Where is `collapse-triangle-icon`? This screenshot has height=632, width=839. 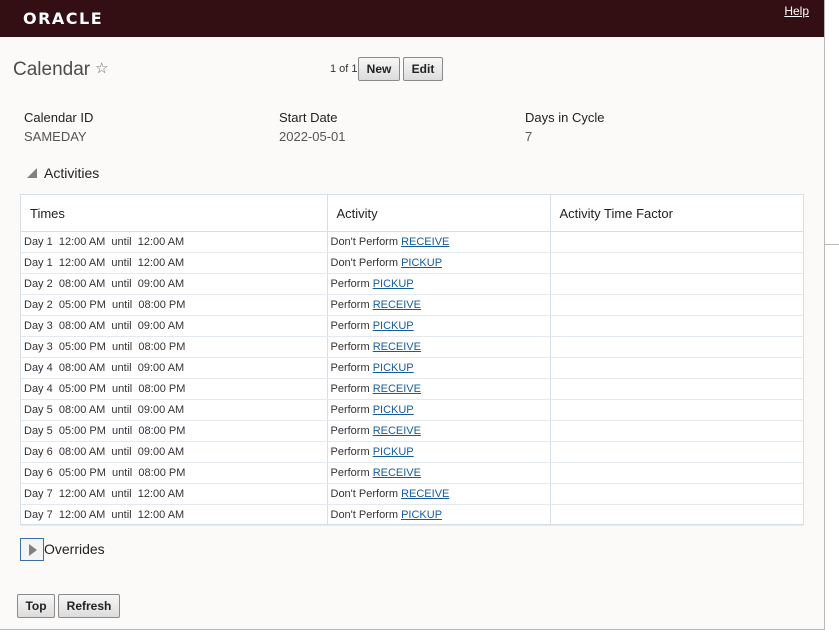
collapse-triangle-icon is located at coordinates (32, 173).